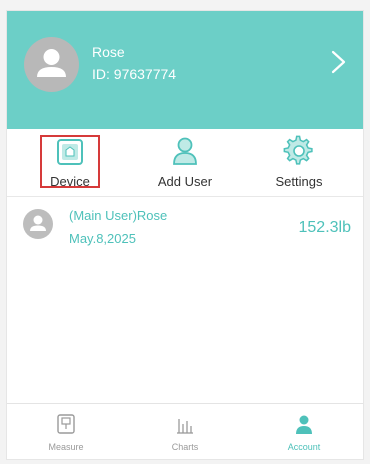 The image size is (370, 464). I want to click on add-user-button: Add User, so click(185, 162).